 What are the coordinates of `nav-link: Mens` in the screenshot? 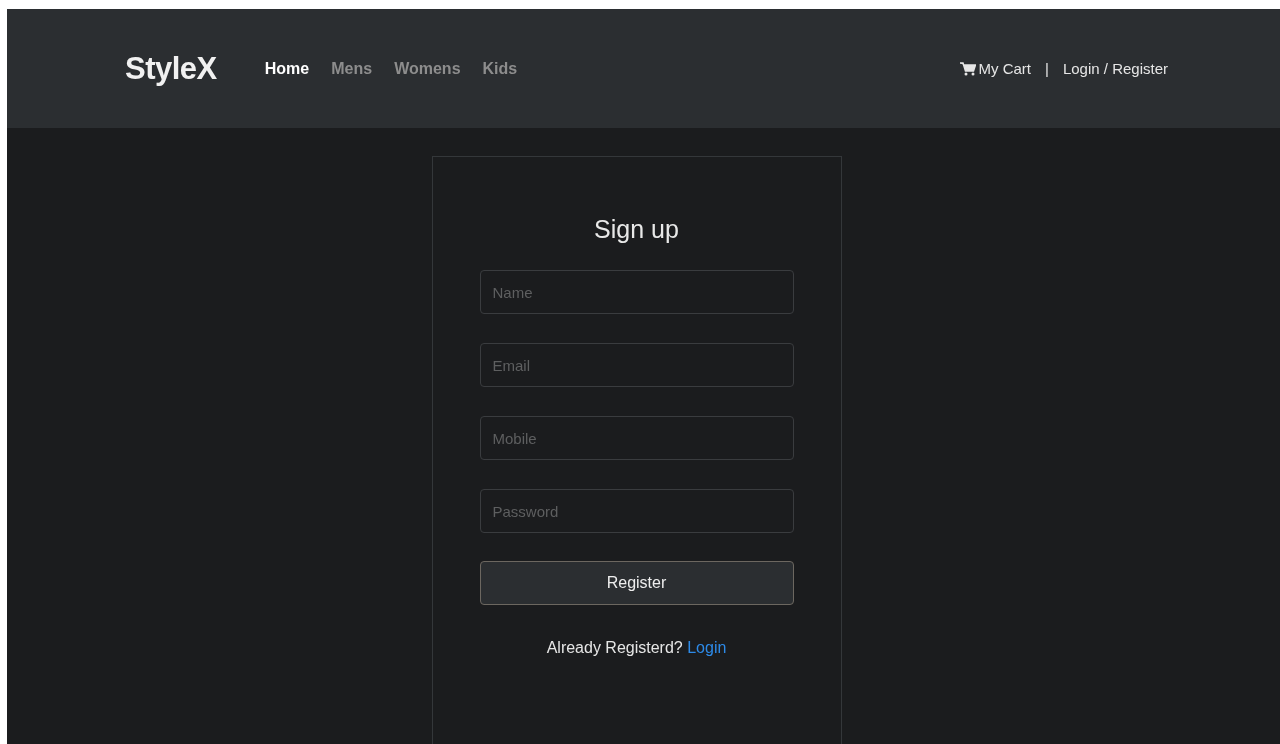 It's located at (352, 68).